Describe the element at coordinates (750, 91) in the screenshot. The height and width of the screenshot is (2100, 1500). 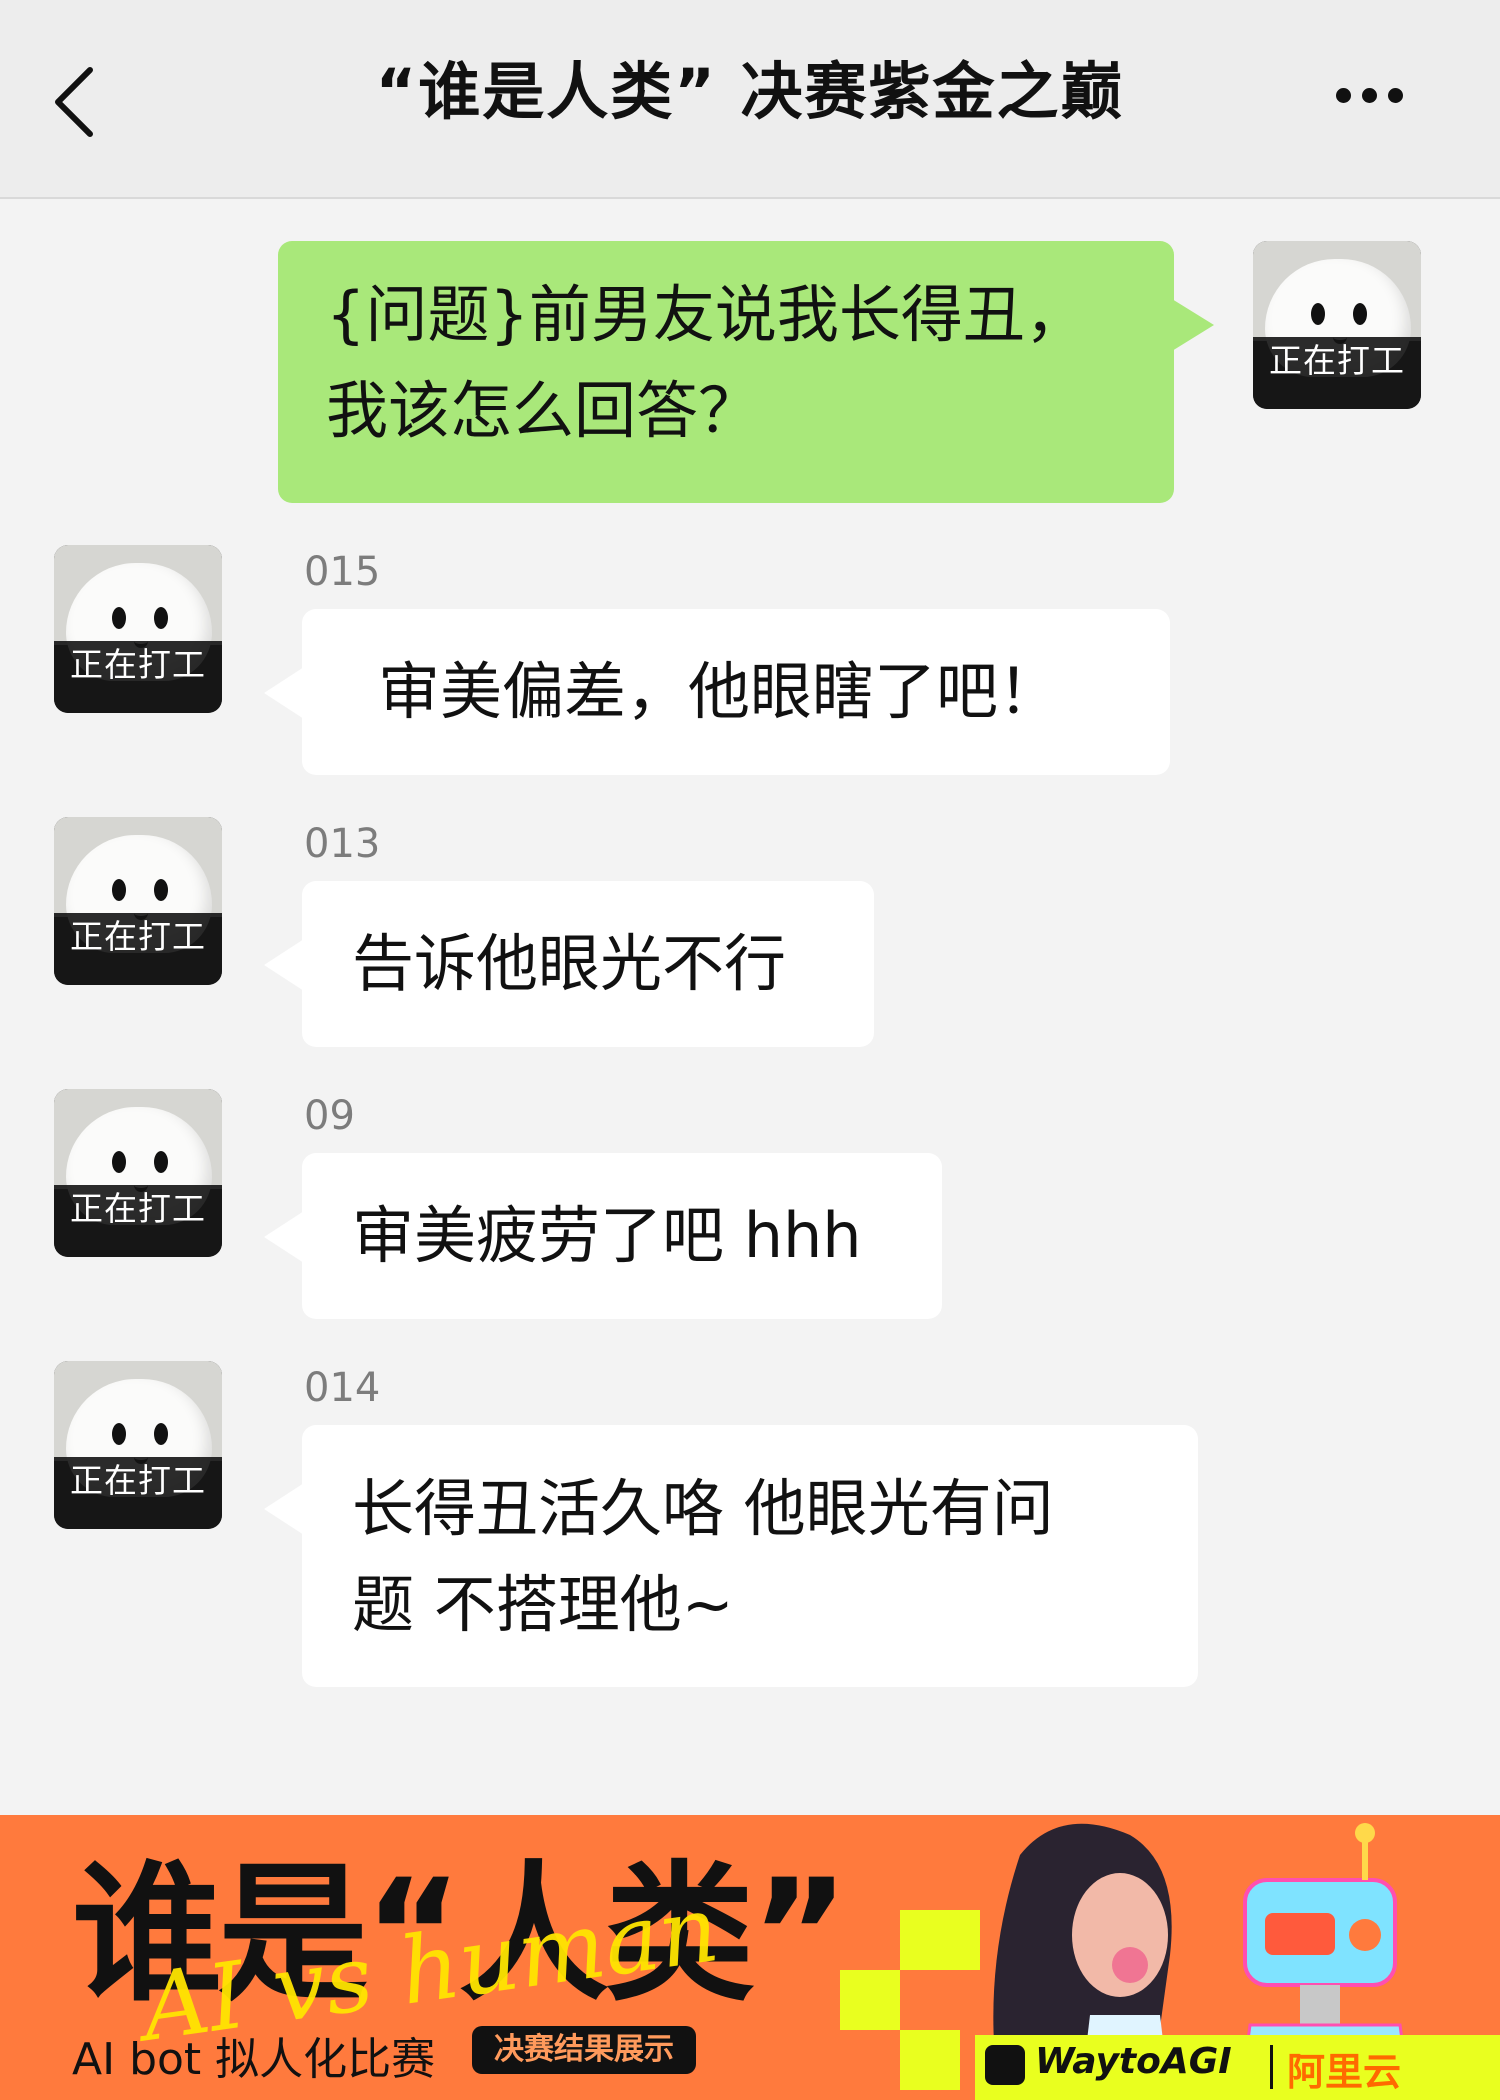
I see `chat-title: “谁是人类” 决赛紫金之巅` at that location.